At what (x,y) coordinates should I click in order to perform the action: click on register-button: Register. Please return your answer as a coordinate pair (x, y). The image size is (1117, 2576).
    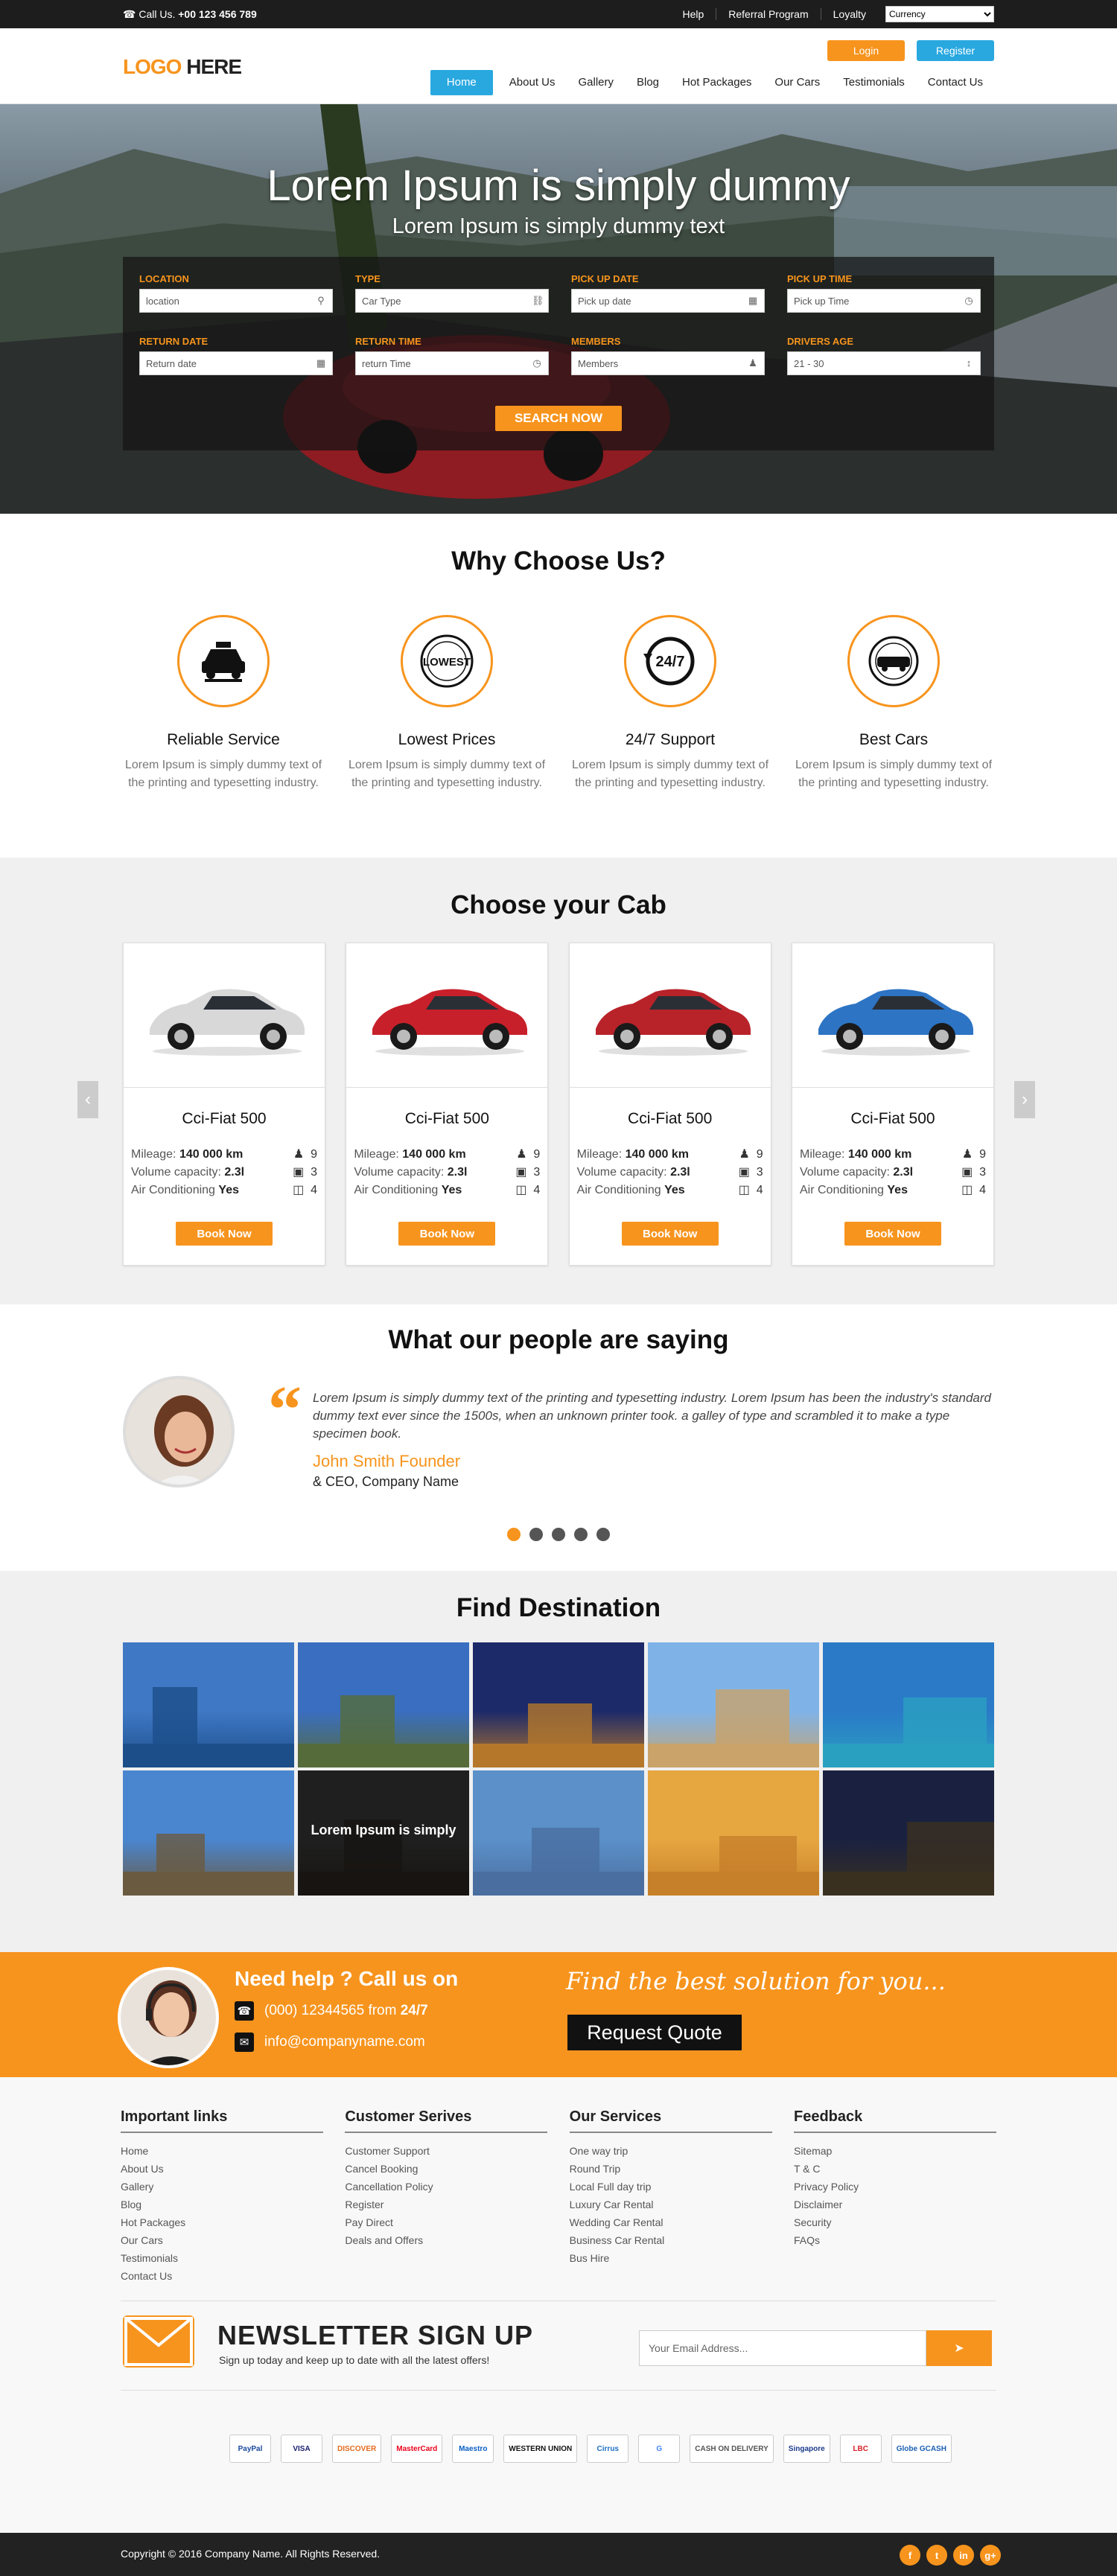
    Looking at the image, I should click on (955, 50).